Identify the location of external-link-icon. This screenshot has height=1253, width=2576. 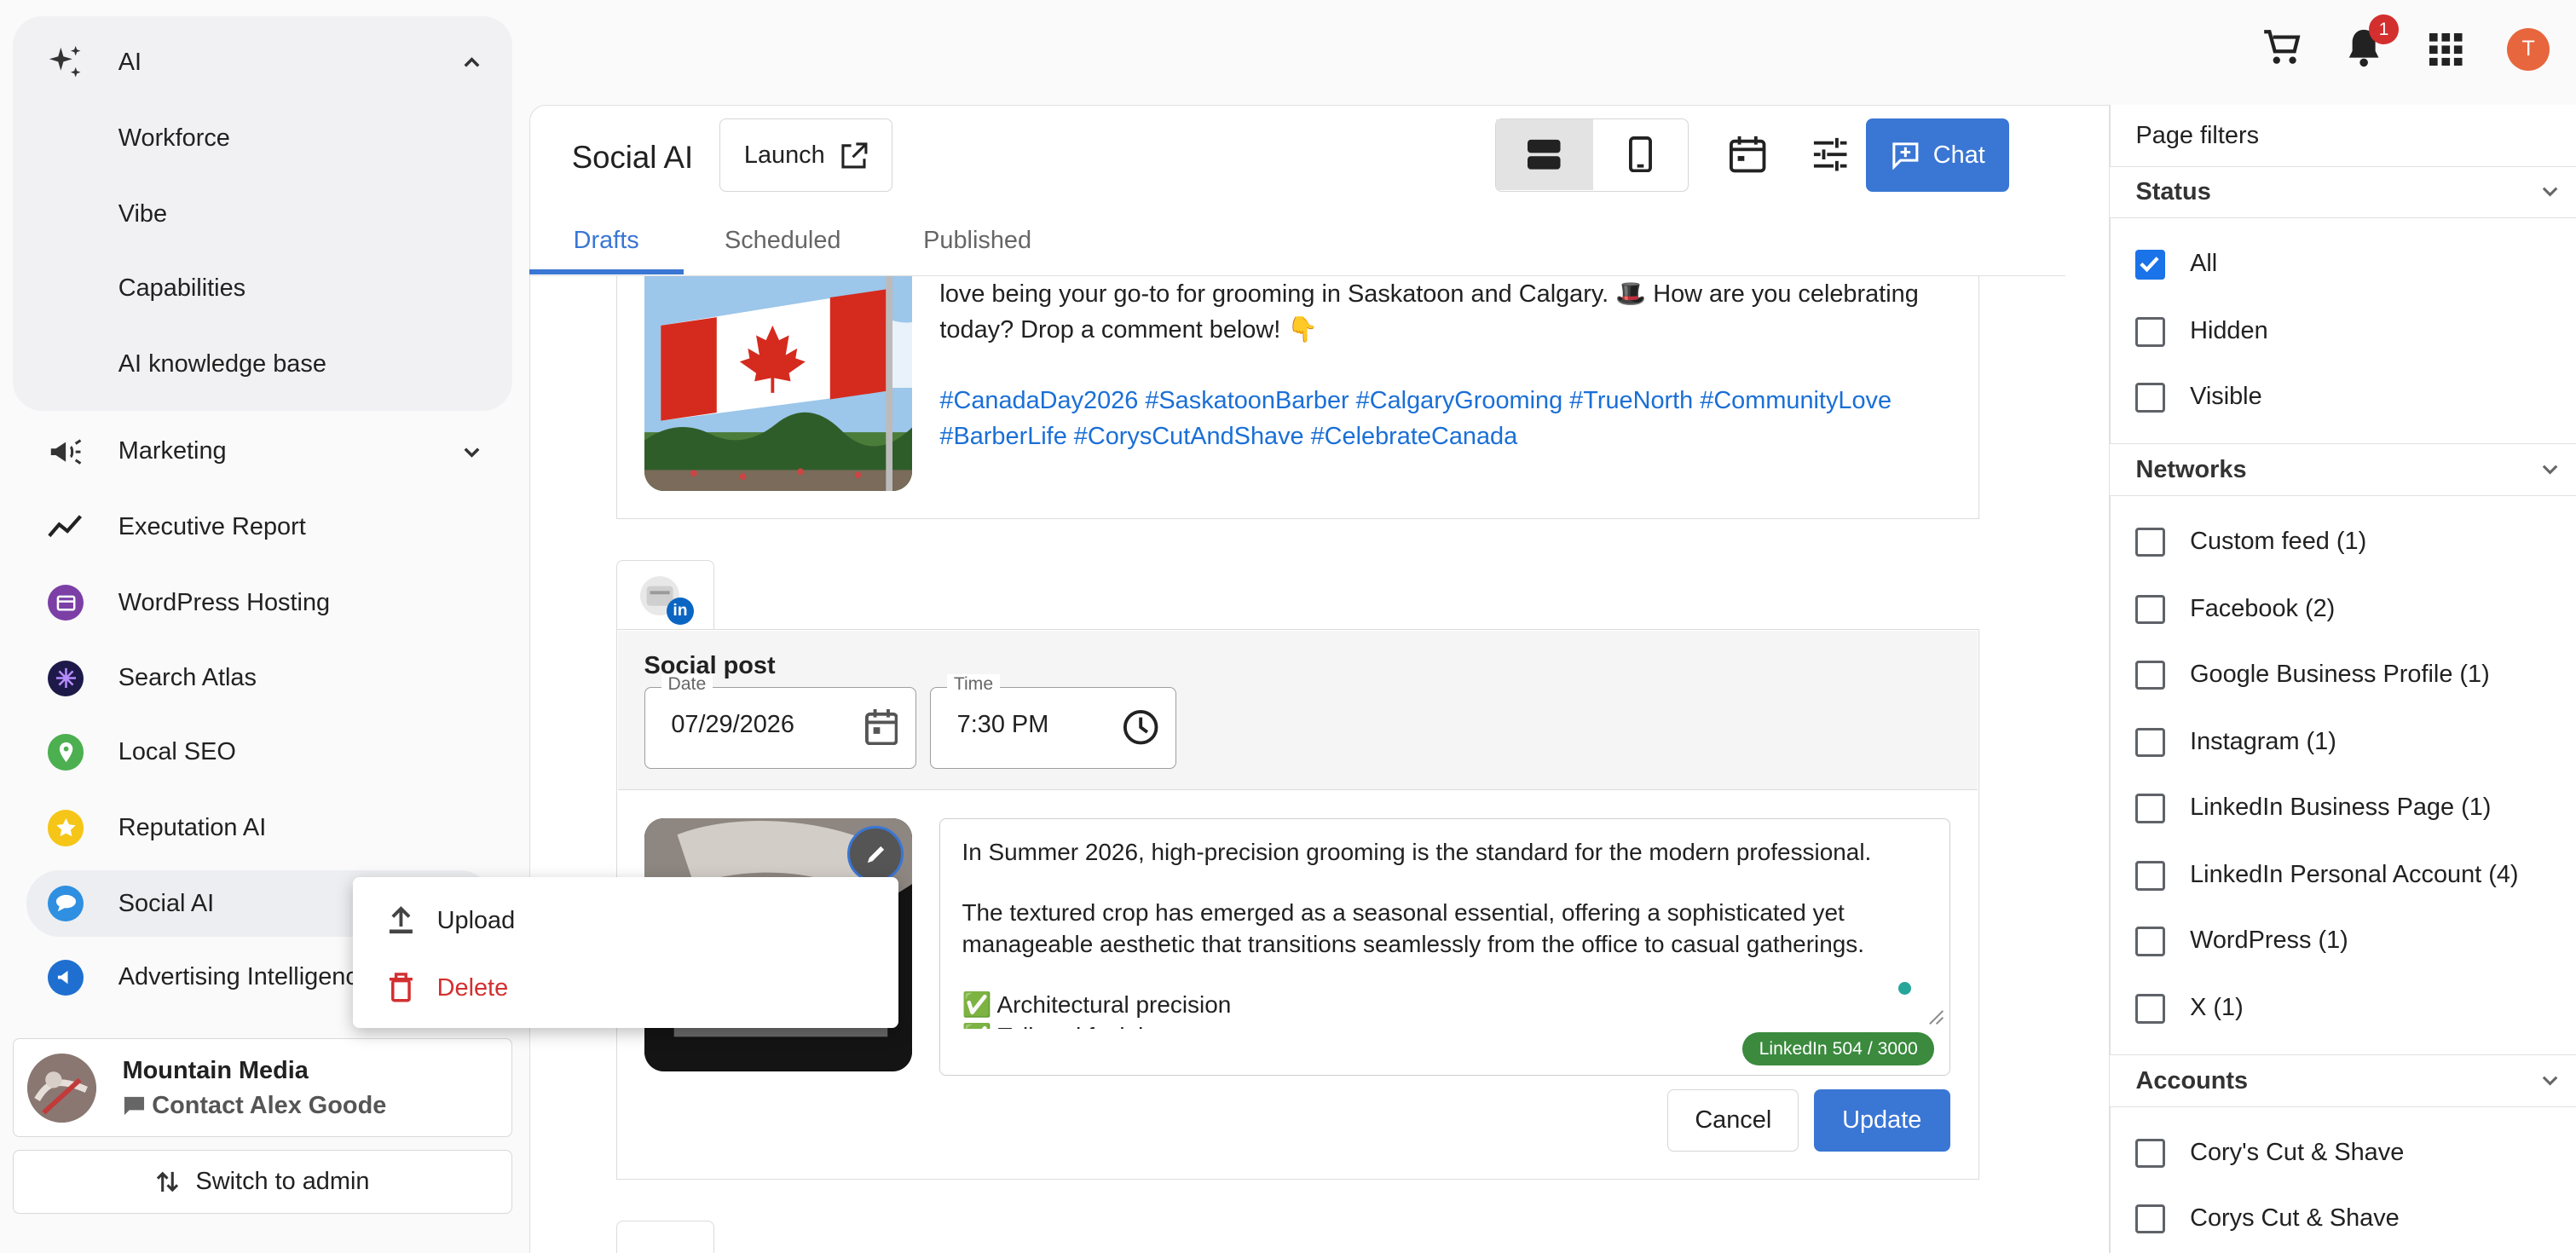
(854, 155).